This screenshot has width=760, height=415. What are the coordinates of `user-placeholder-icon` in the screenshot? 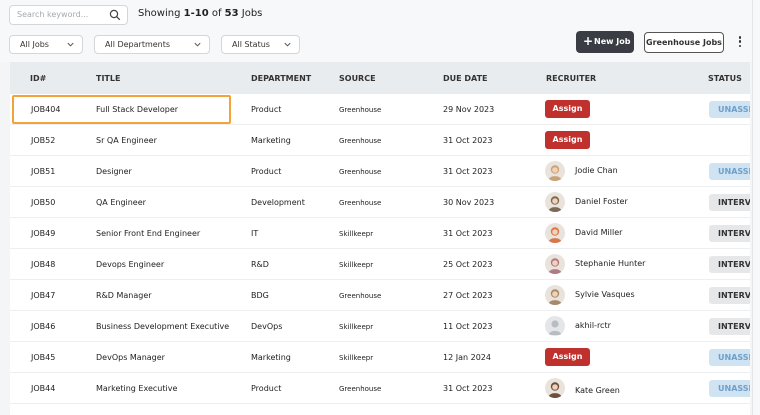 It's located at (555, 326).